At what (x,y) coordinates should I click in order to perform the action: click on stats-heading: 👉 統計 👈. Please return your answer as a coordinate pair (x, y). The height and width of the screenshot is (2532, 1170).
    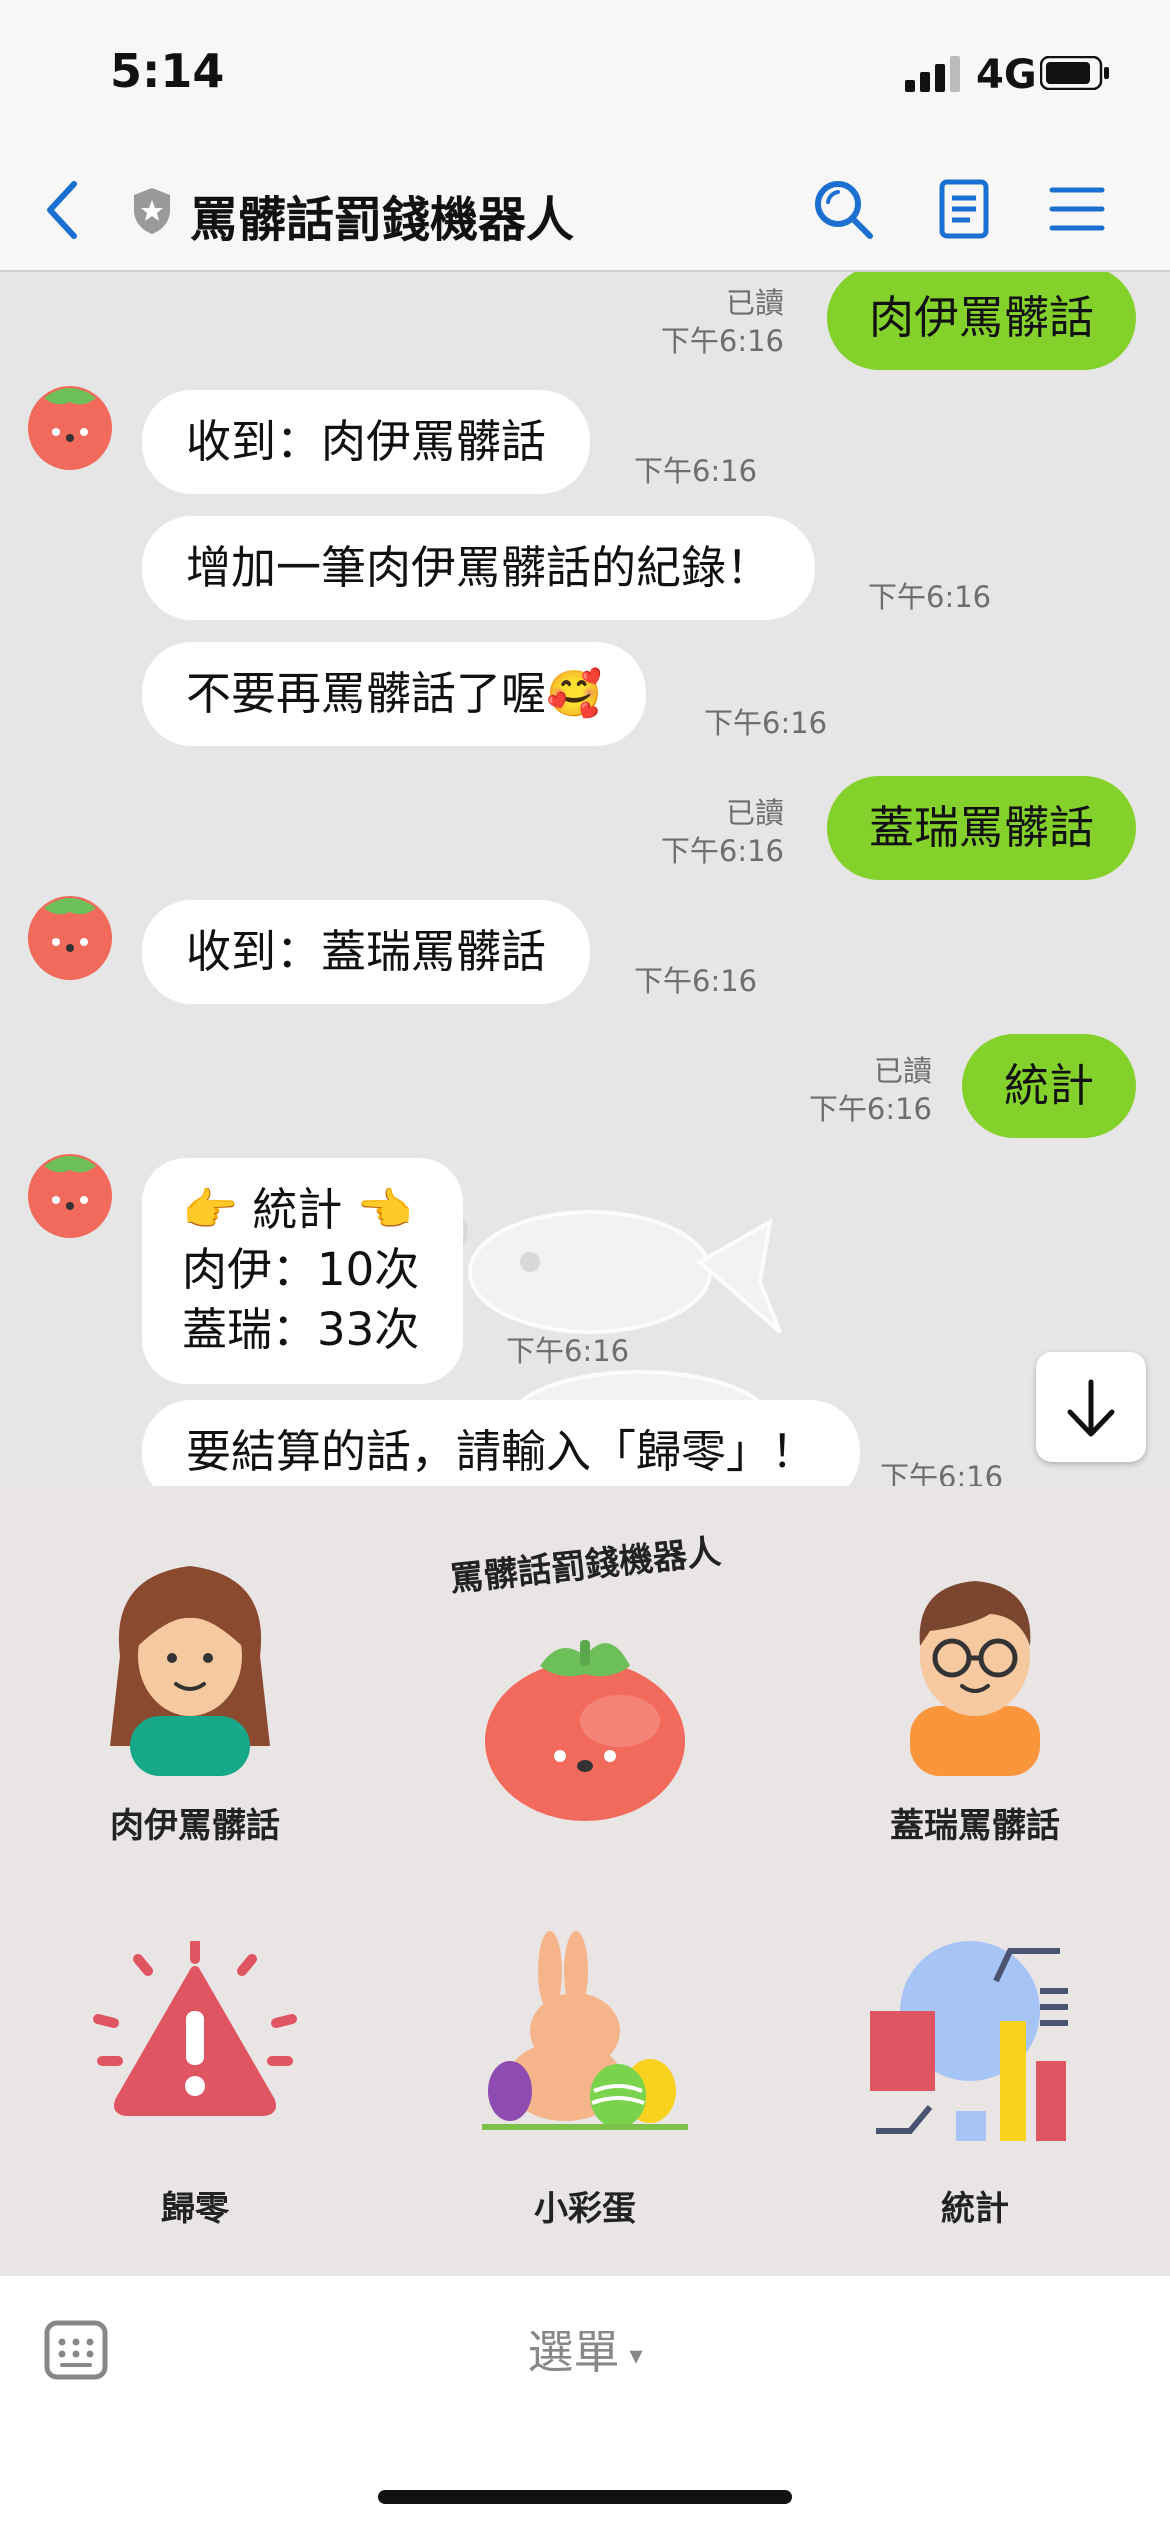
    Looking at the image, I should click on (297, 1209).